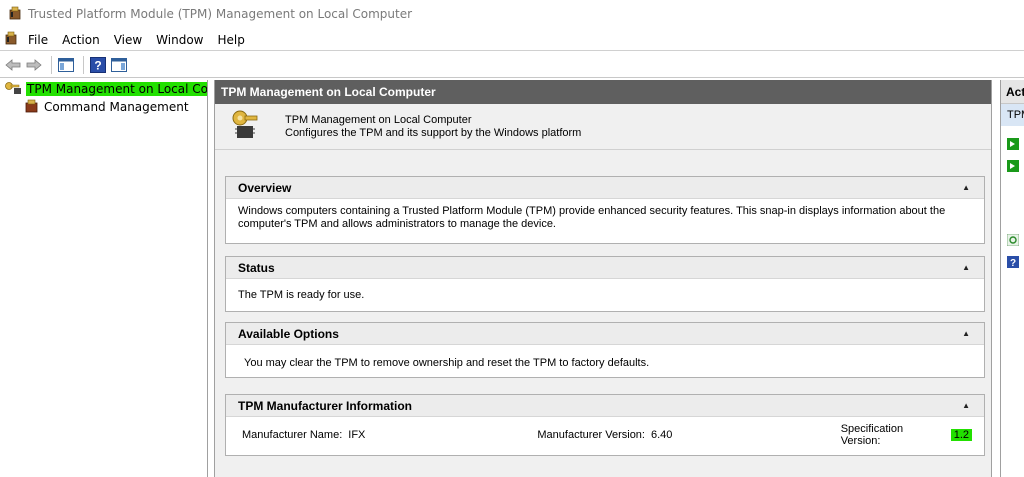  What do you see at coordinates (231, 40) in the screenshot?
I see `menu-help: Help` at bounding box center [231, 40].